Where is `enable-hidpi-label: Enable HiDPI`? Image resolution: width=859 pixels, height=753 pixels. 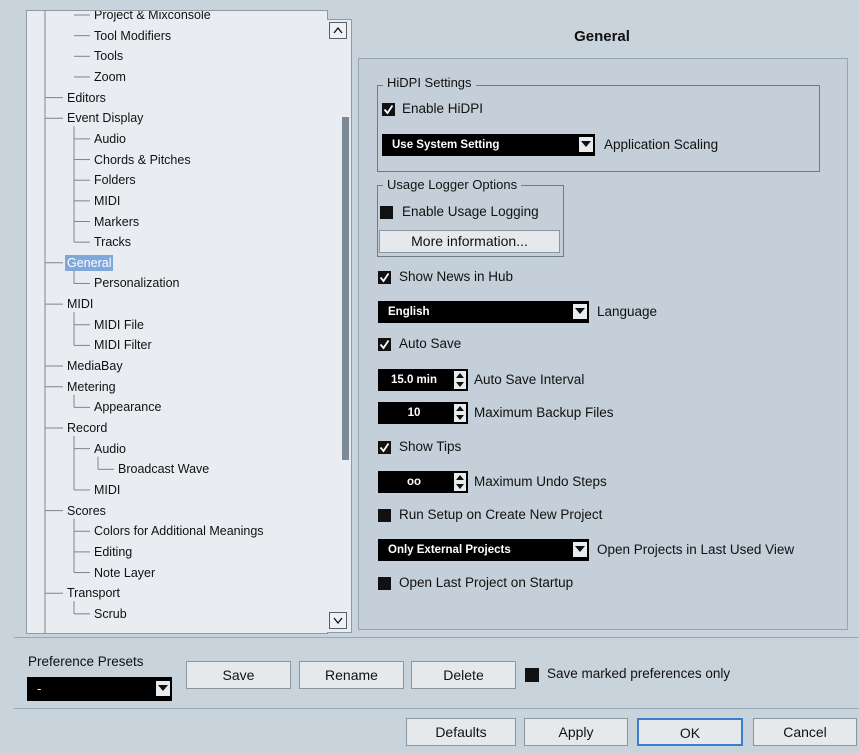
enable-hidpi-label: Enable HiDPI is located at coordinates (443, 108).